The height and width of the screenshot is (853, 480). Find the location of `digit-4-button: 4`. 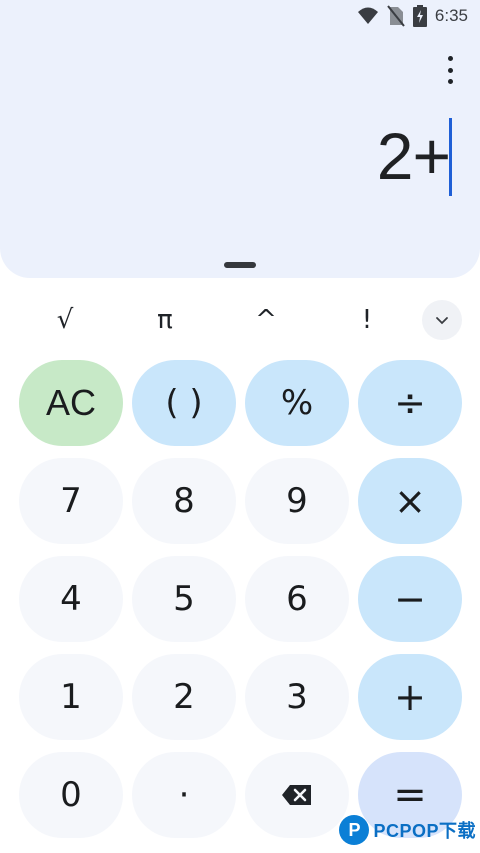

digit-4-button: 4 is located at coordinates (71, 599).